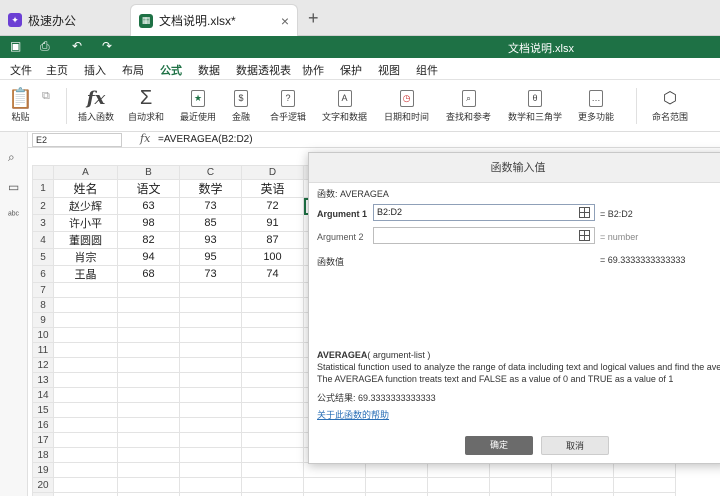  Describe the element at coordinates (484, 235) in the screenshot. I see `argument-2-input` at that location.